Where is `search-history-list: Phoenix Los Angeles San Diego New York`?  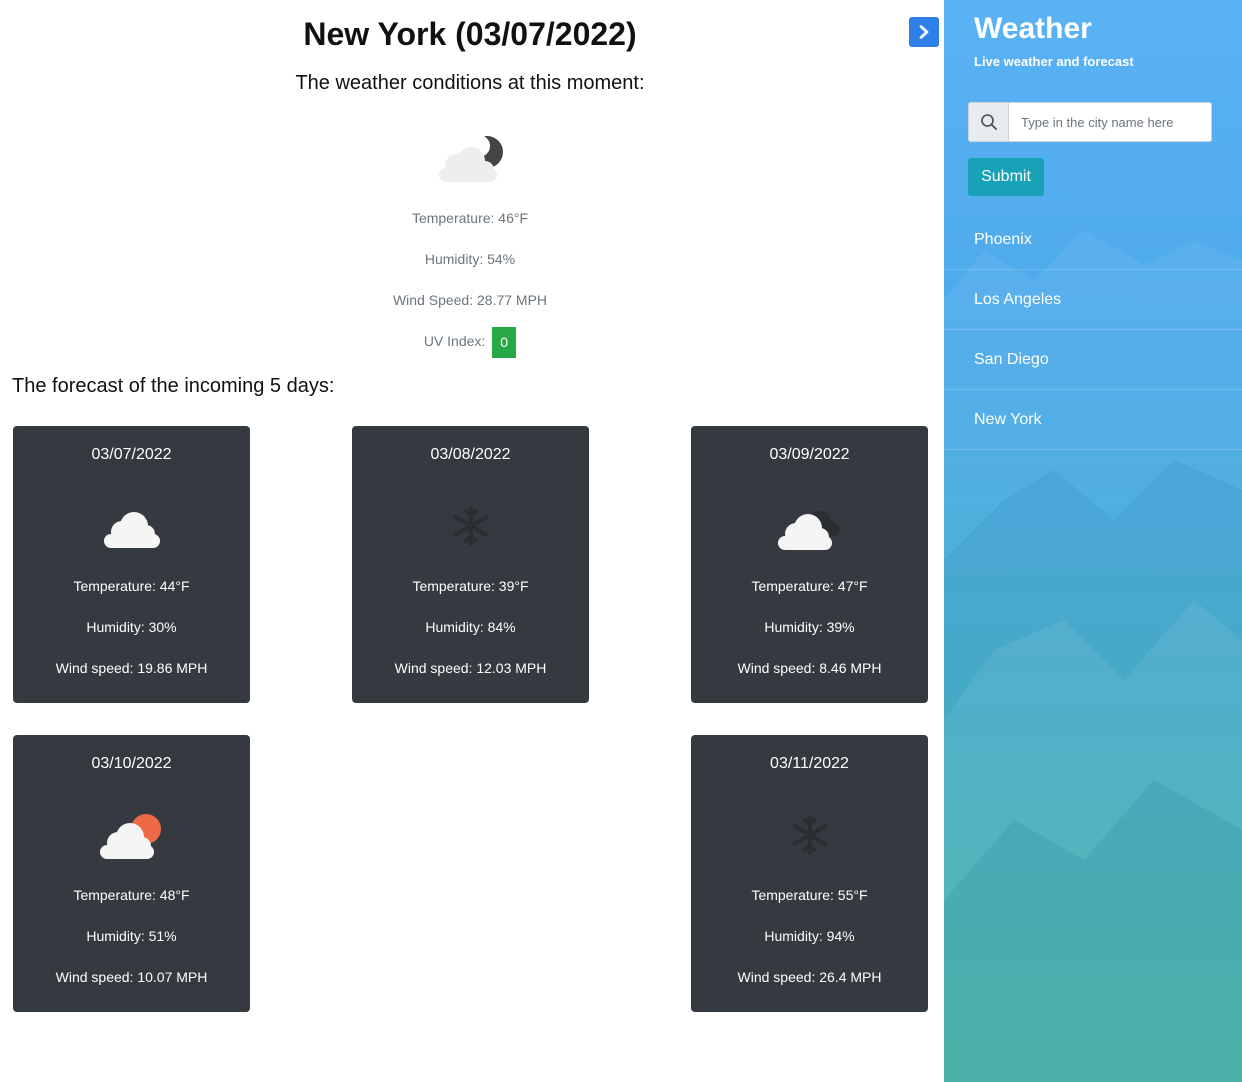
search-history-list: Phoenix Los Angeles San Diego New York is located at coordinates (1093, 330).